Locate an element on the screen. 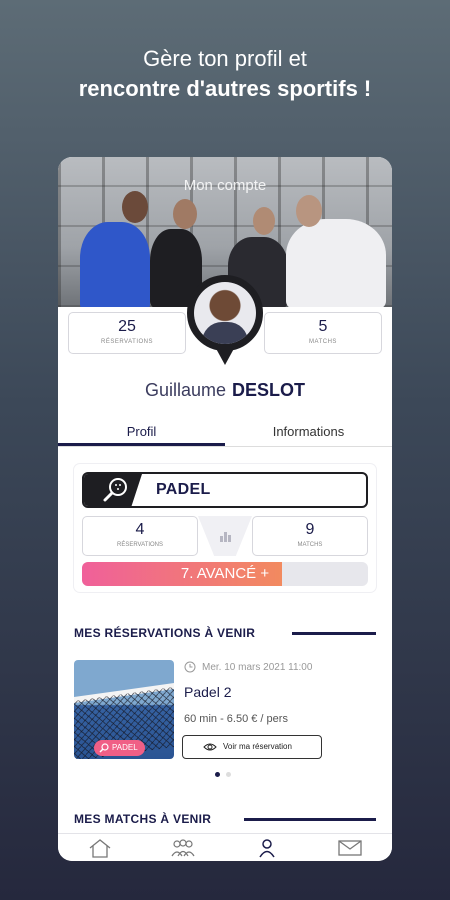  sport-reservations-count: 4 is located at coordinates (140, 529).